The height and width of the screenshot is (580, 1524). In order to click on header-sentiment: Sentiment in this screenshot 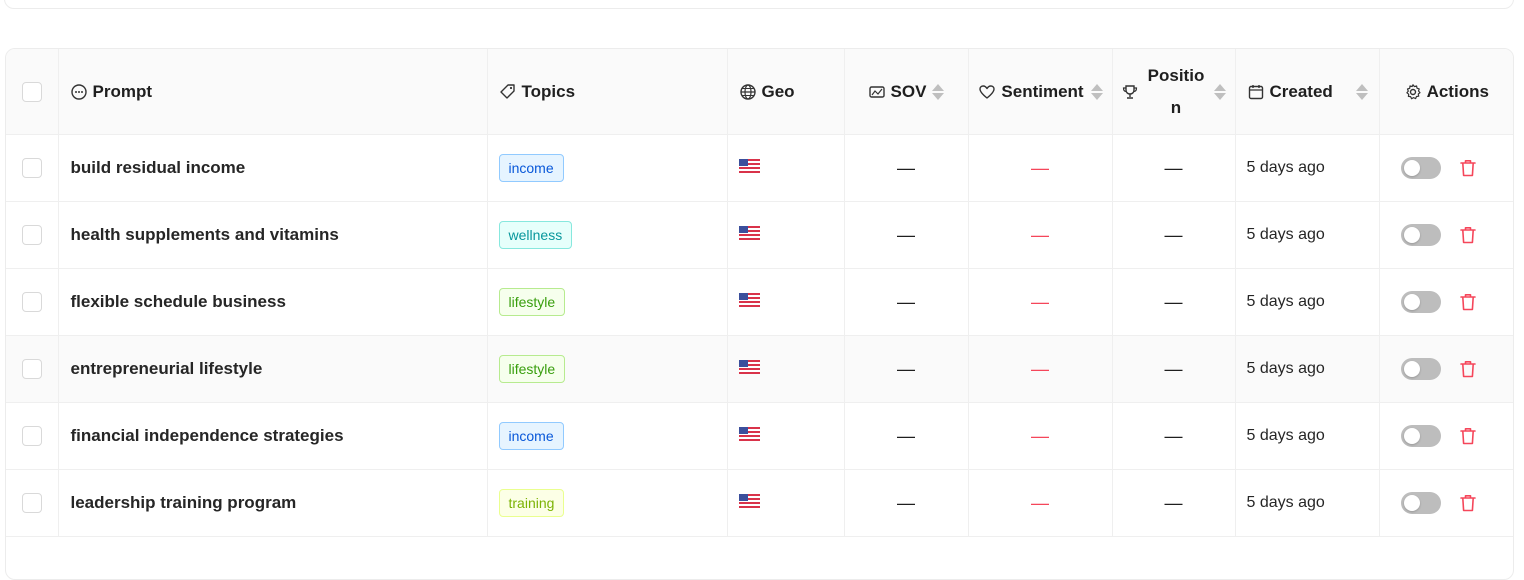, I will do `click(1040, 92)`.